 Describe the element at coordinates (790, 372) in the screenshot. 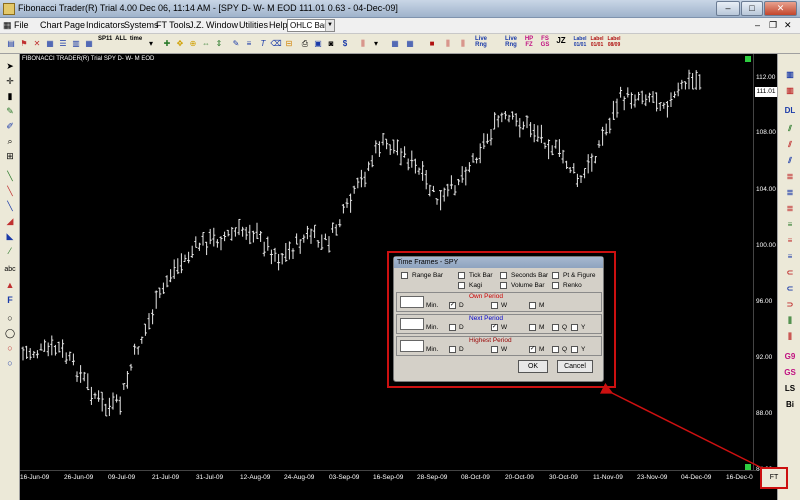

I see `gs-button: GS` at that location.